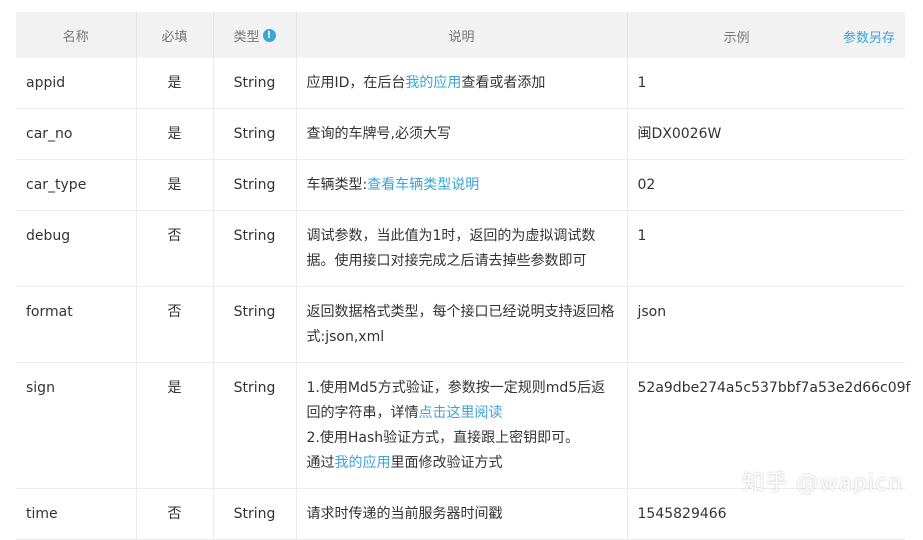  What do you see at coordinates (822, 483) in the screenshot?
I see `watermark: 知乎 @wapicn` at bounding box center [822, 483].